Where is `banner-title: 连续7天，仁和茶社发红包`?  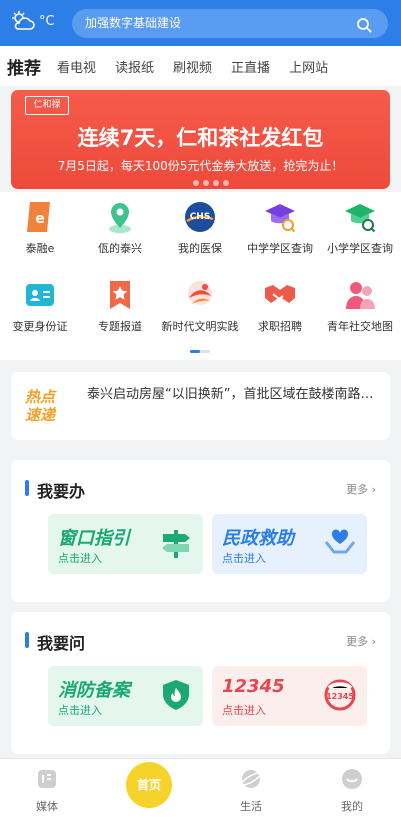
banner-title: 连续7天，仁和茶社发红包 is located at coordinates (200, 138).